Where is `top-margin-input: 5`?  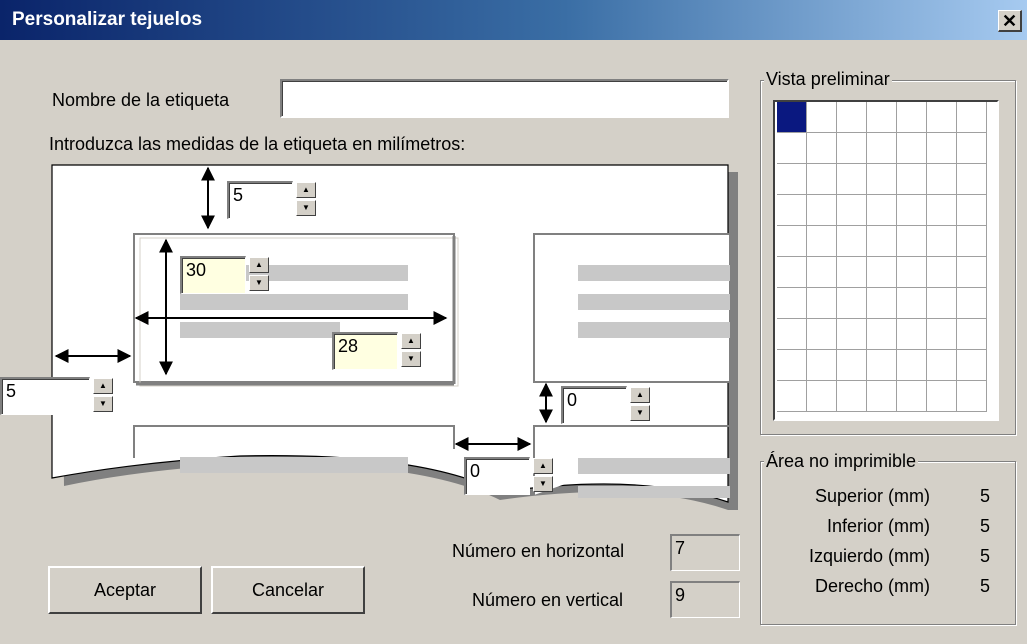
top-margin-input: 5 is located at coordinates (260, 200).